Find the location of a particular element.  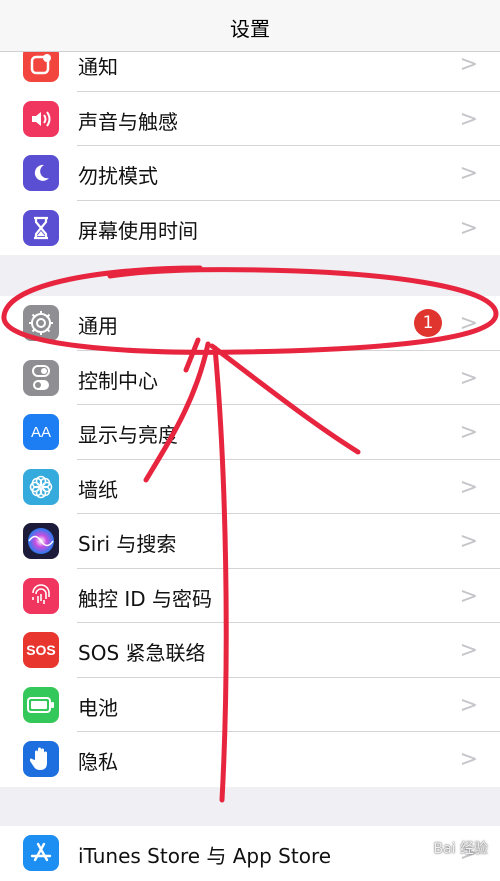

settings-row-wallpaper: 墙纸 > is located at coordinates (250, 487).